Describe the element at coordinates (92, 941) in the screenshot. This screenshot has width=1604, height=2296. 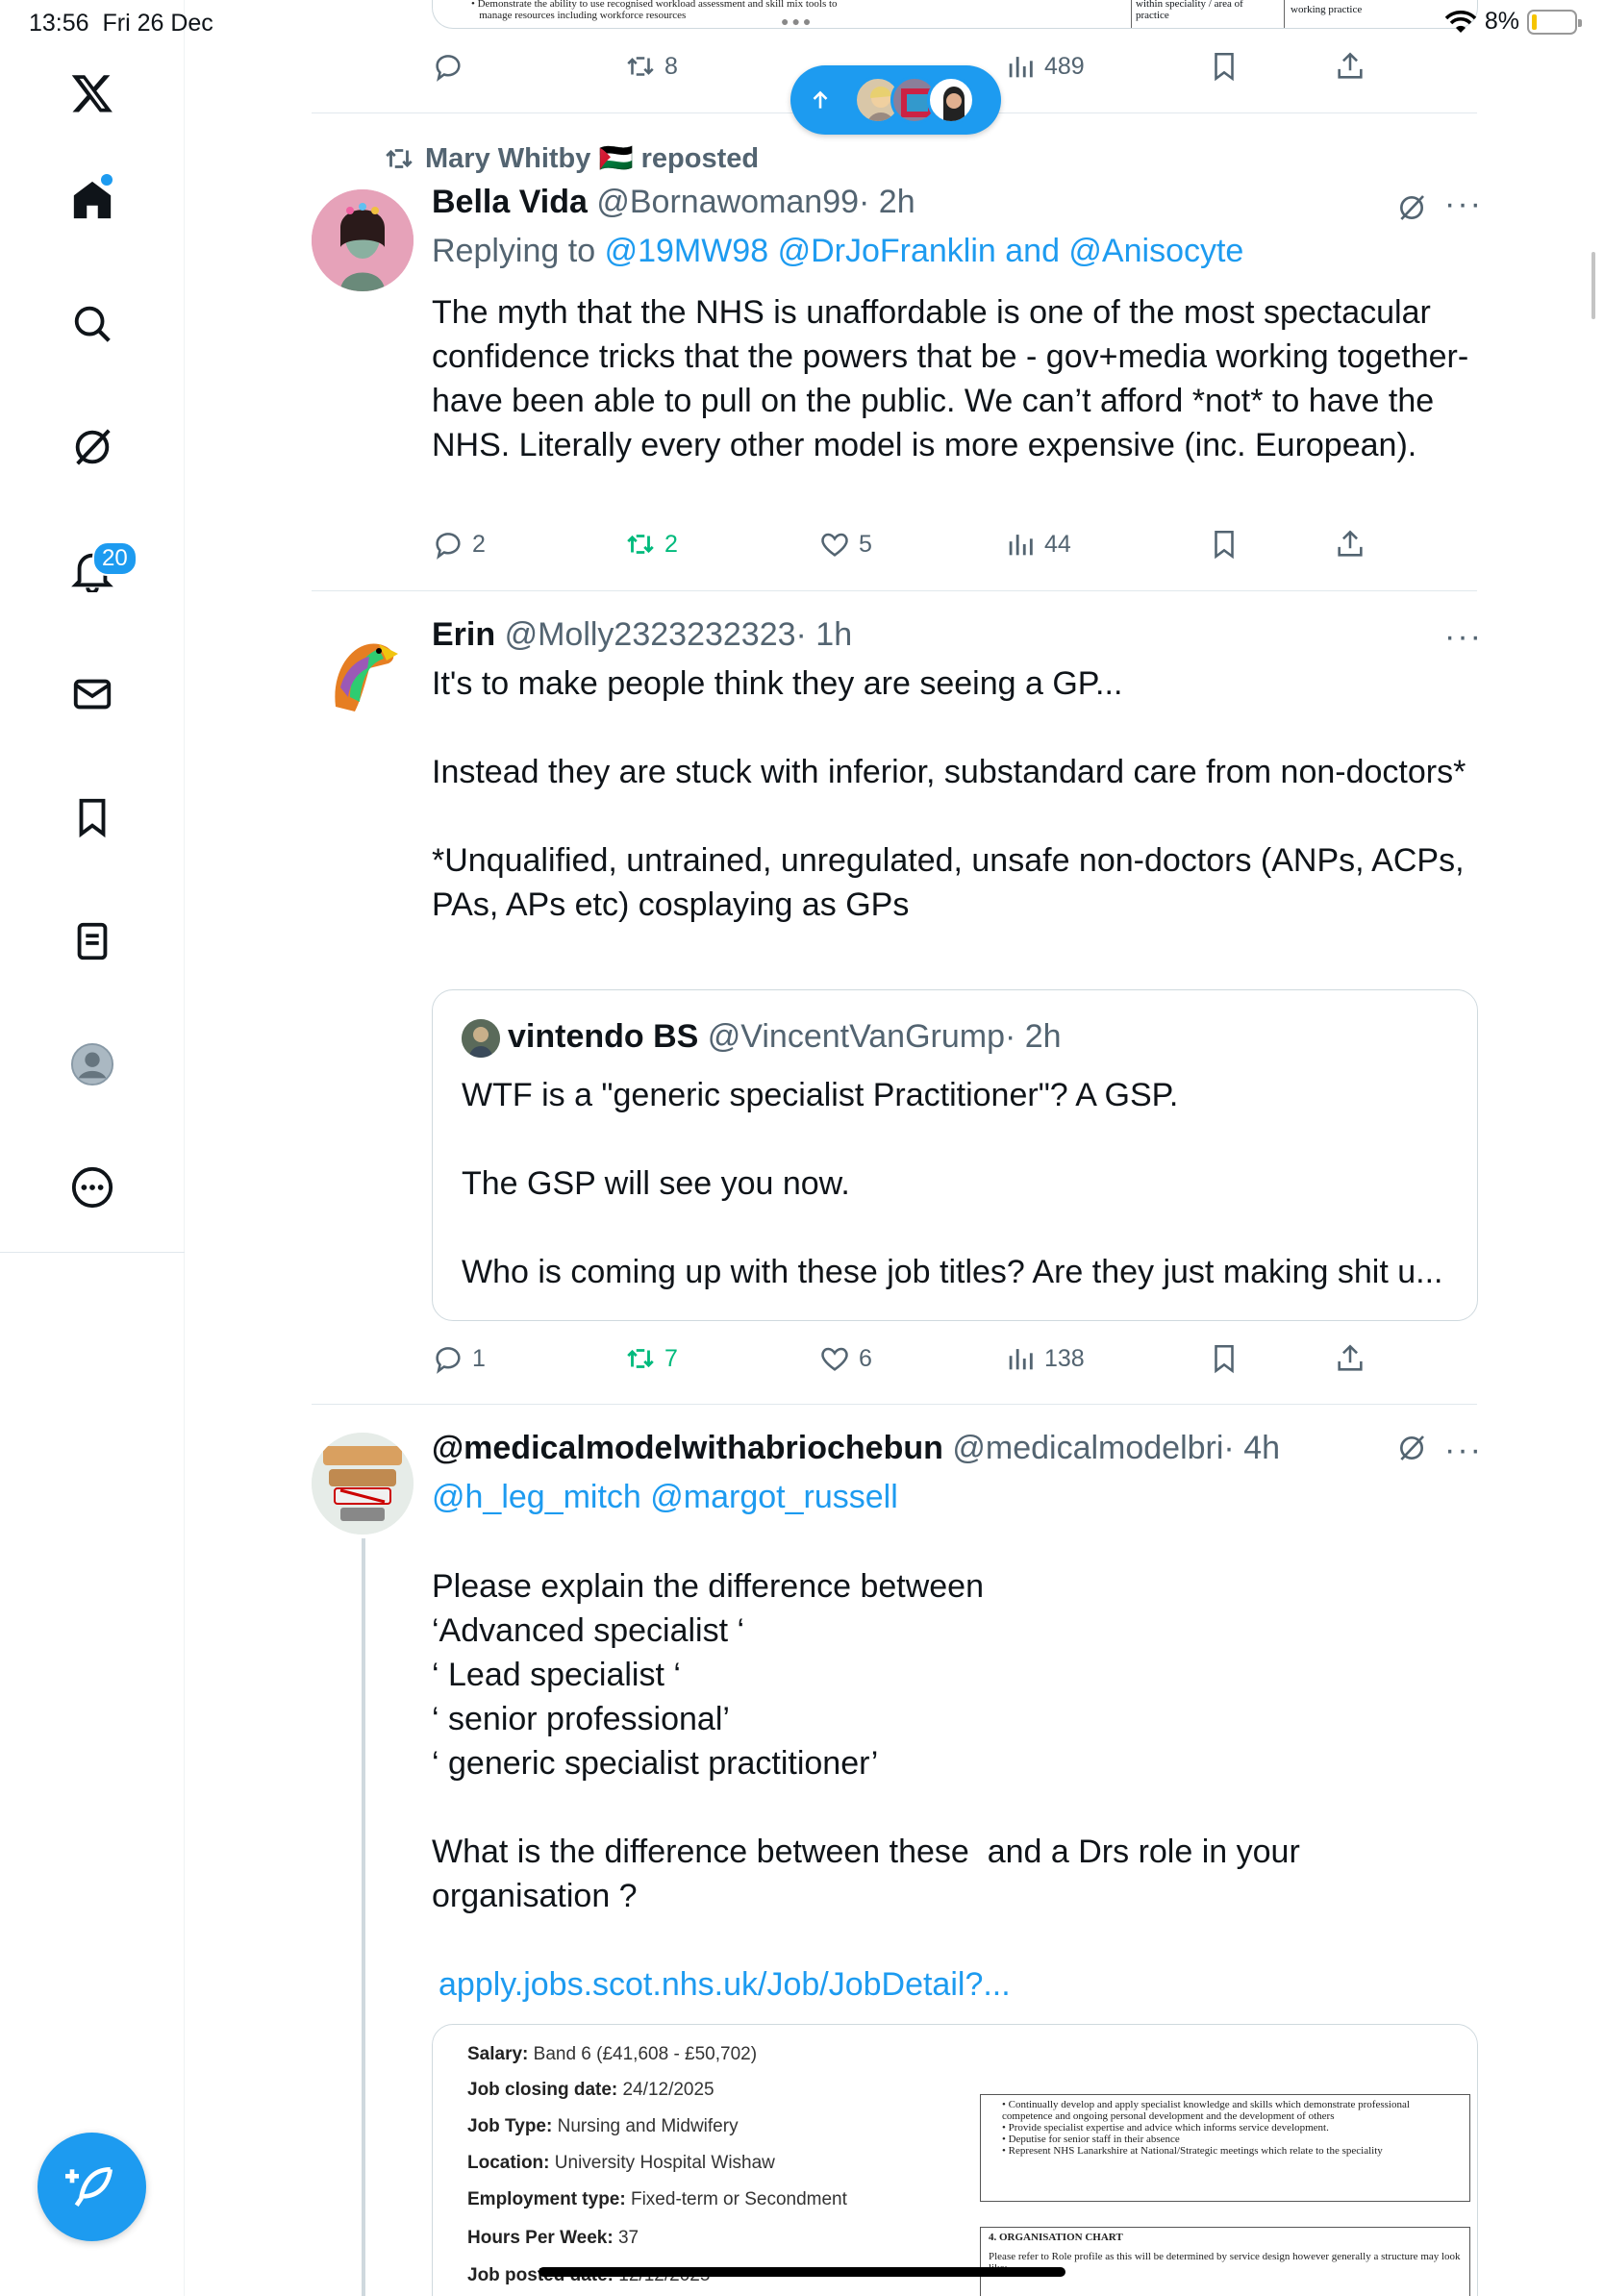
I see `lists-icon` at that location.